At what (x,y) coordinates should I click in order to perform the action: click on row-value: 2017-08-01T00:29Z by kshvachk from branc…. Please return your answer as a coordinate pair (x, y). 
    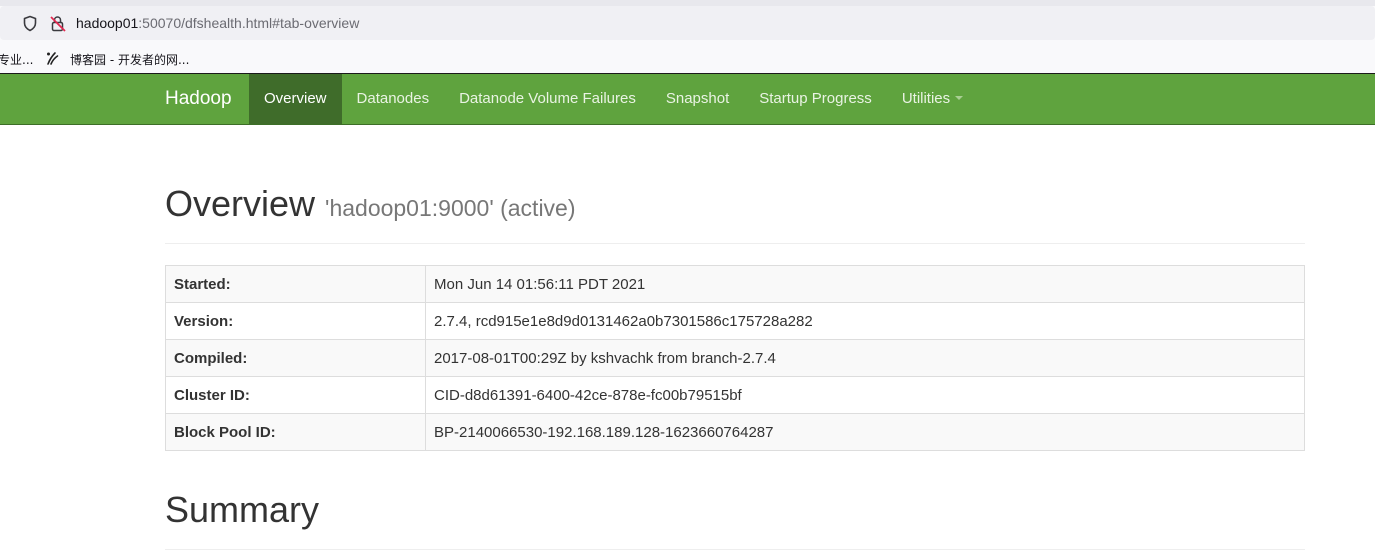
    Looking at the image, I should click on (865, 358).